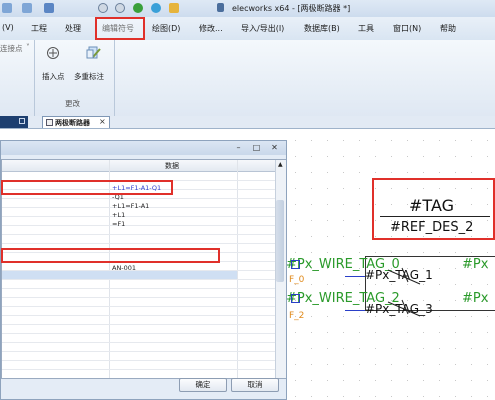 The width and height of the screenshot is (495, 400). I want to click on f2-label: F_2, so click(297, 316).